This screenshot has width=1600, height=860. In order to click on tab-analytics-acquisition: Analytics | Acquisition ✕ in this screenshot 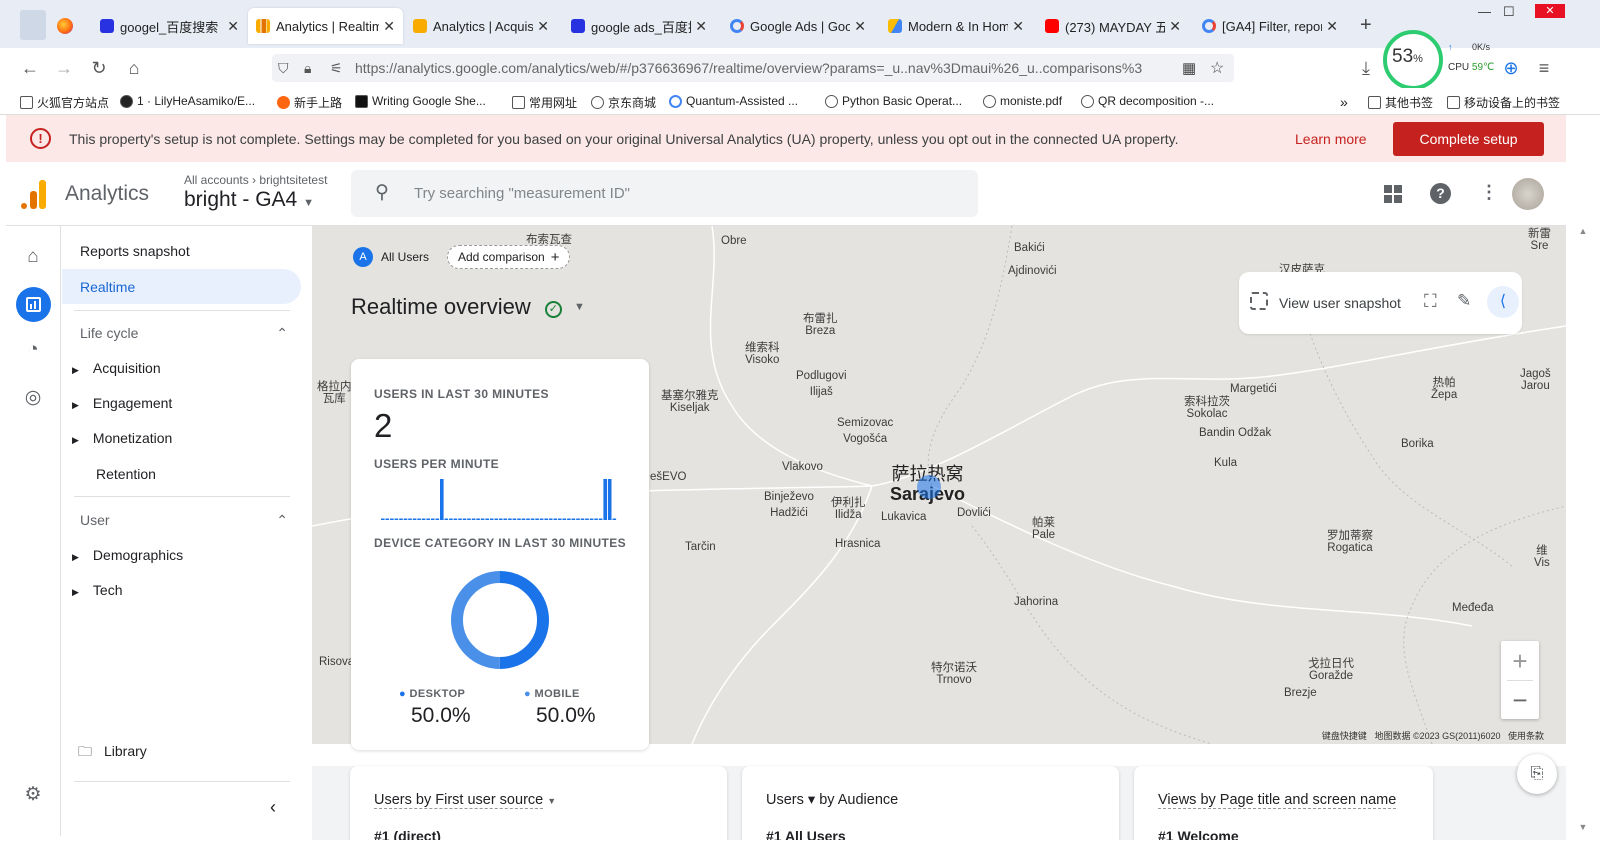, I will do `click(481, 26)`.